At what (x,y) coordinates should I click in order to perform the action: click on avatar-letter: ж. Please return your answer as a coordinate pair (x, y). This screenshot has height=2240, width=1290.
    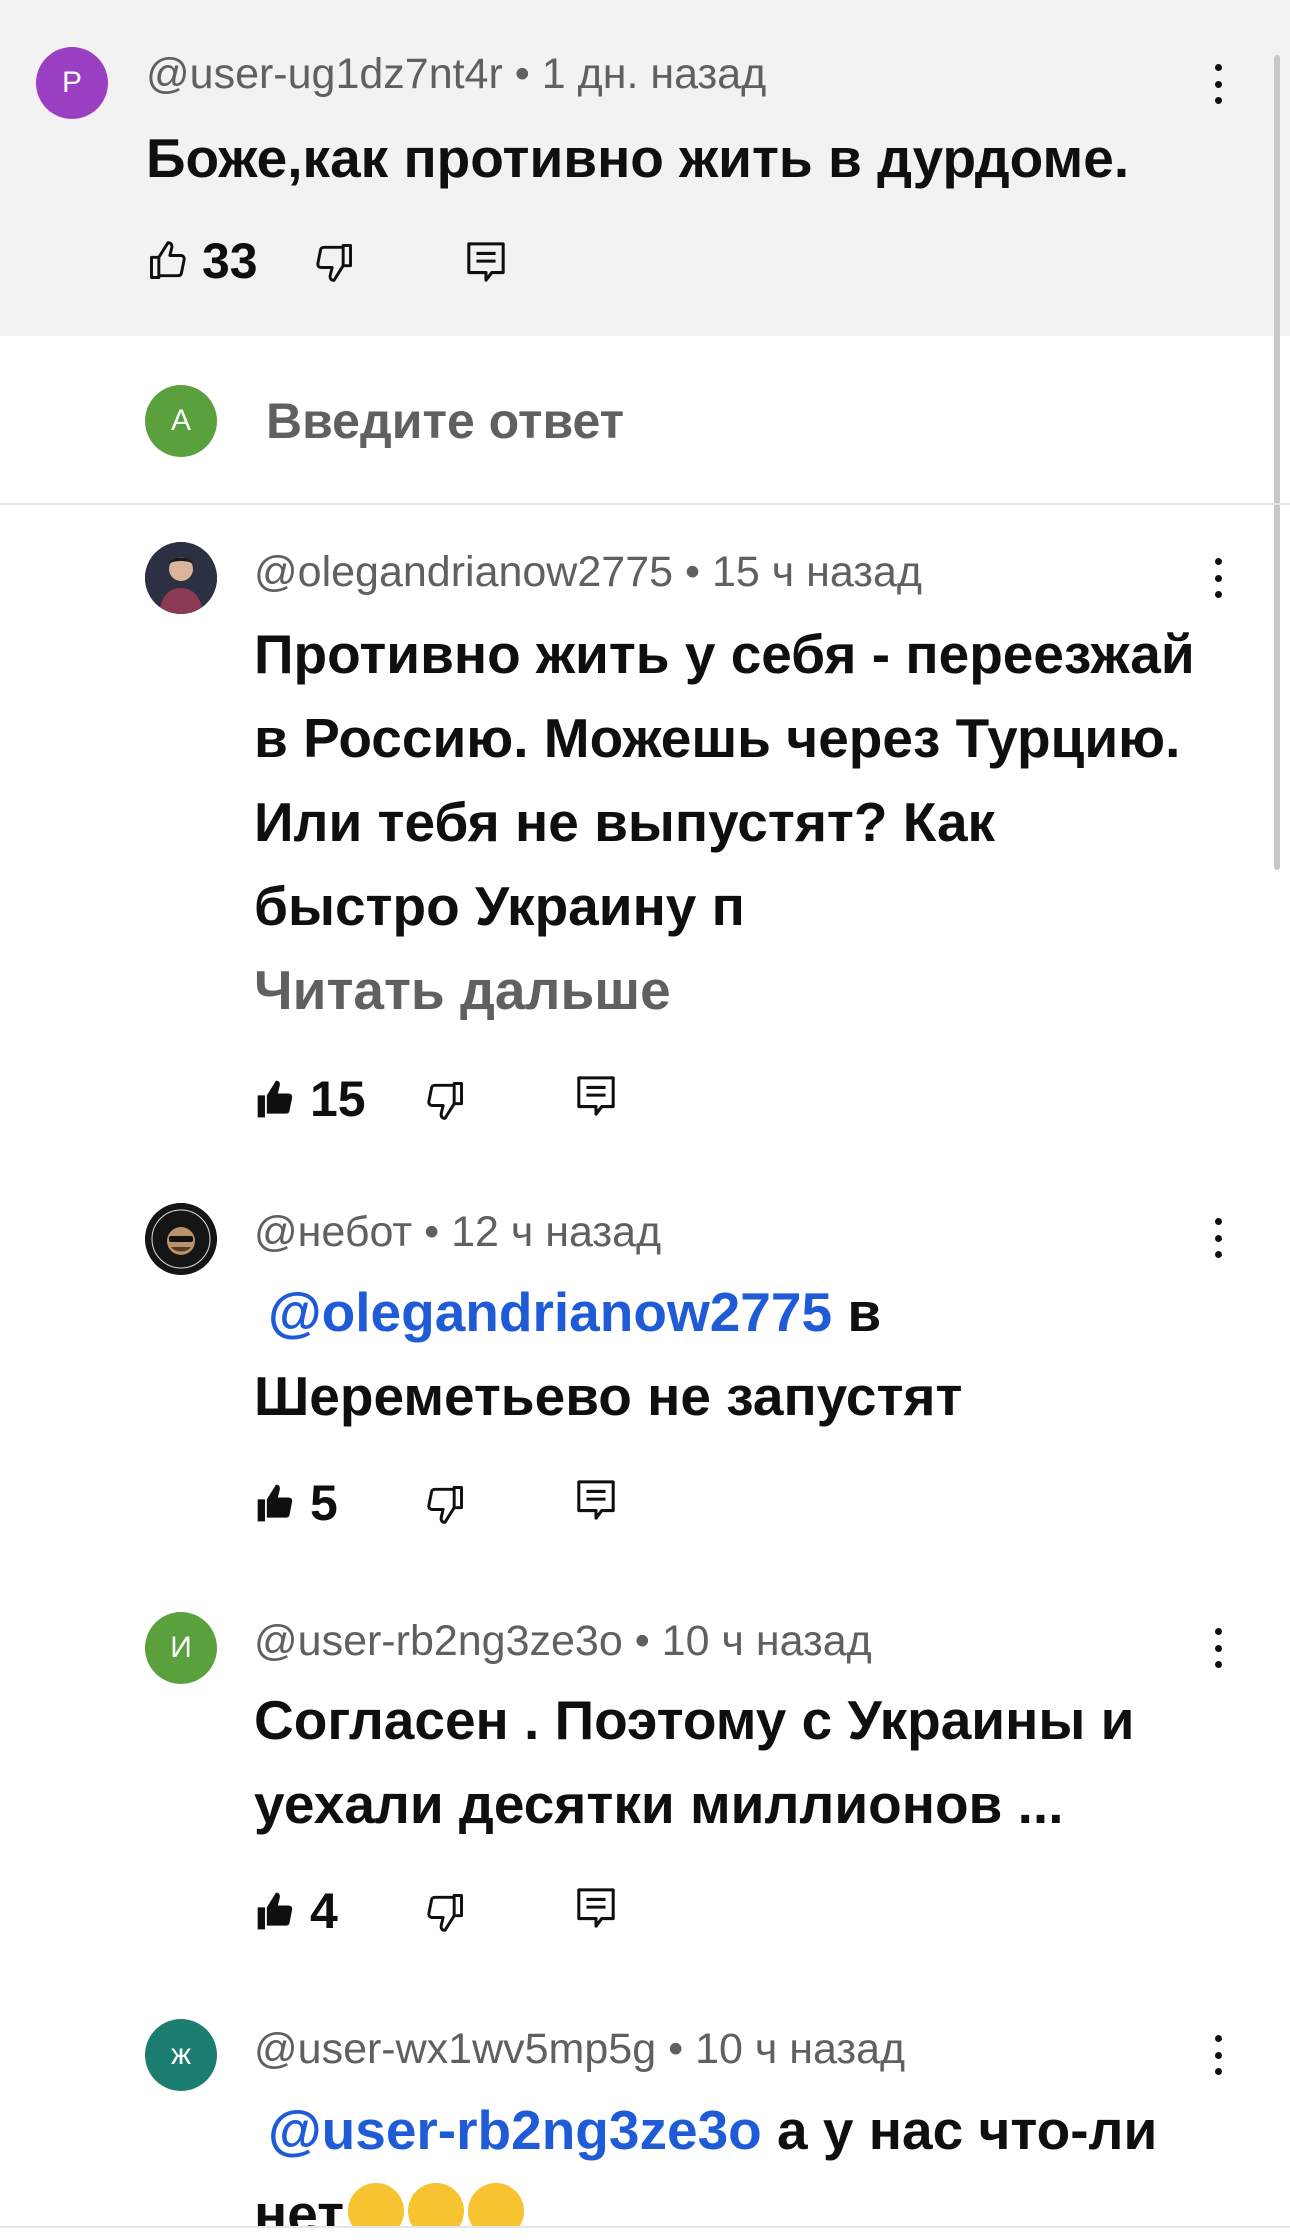
    Looking at the image, I should click on (181, 2054).